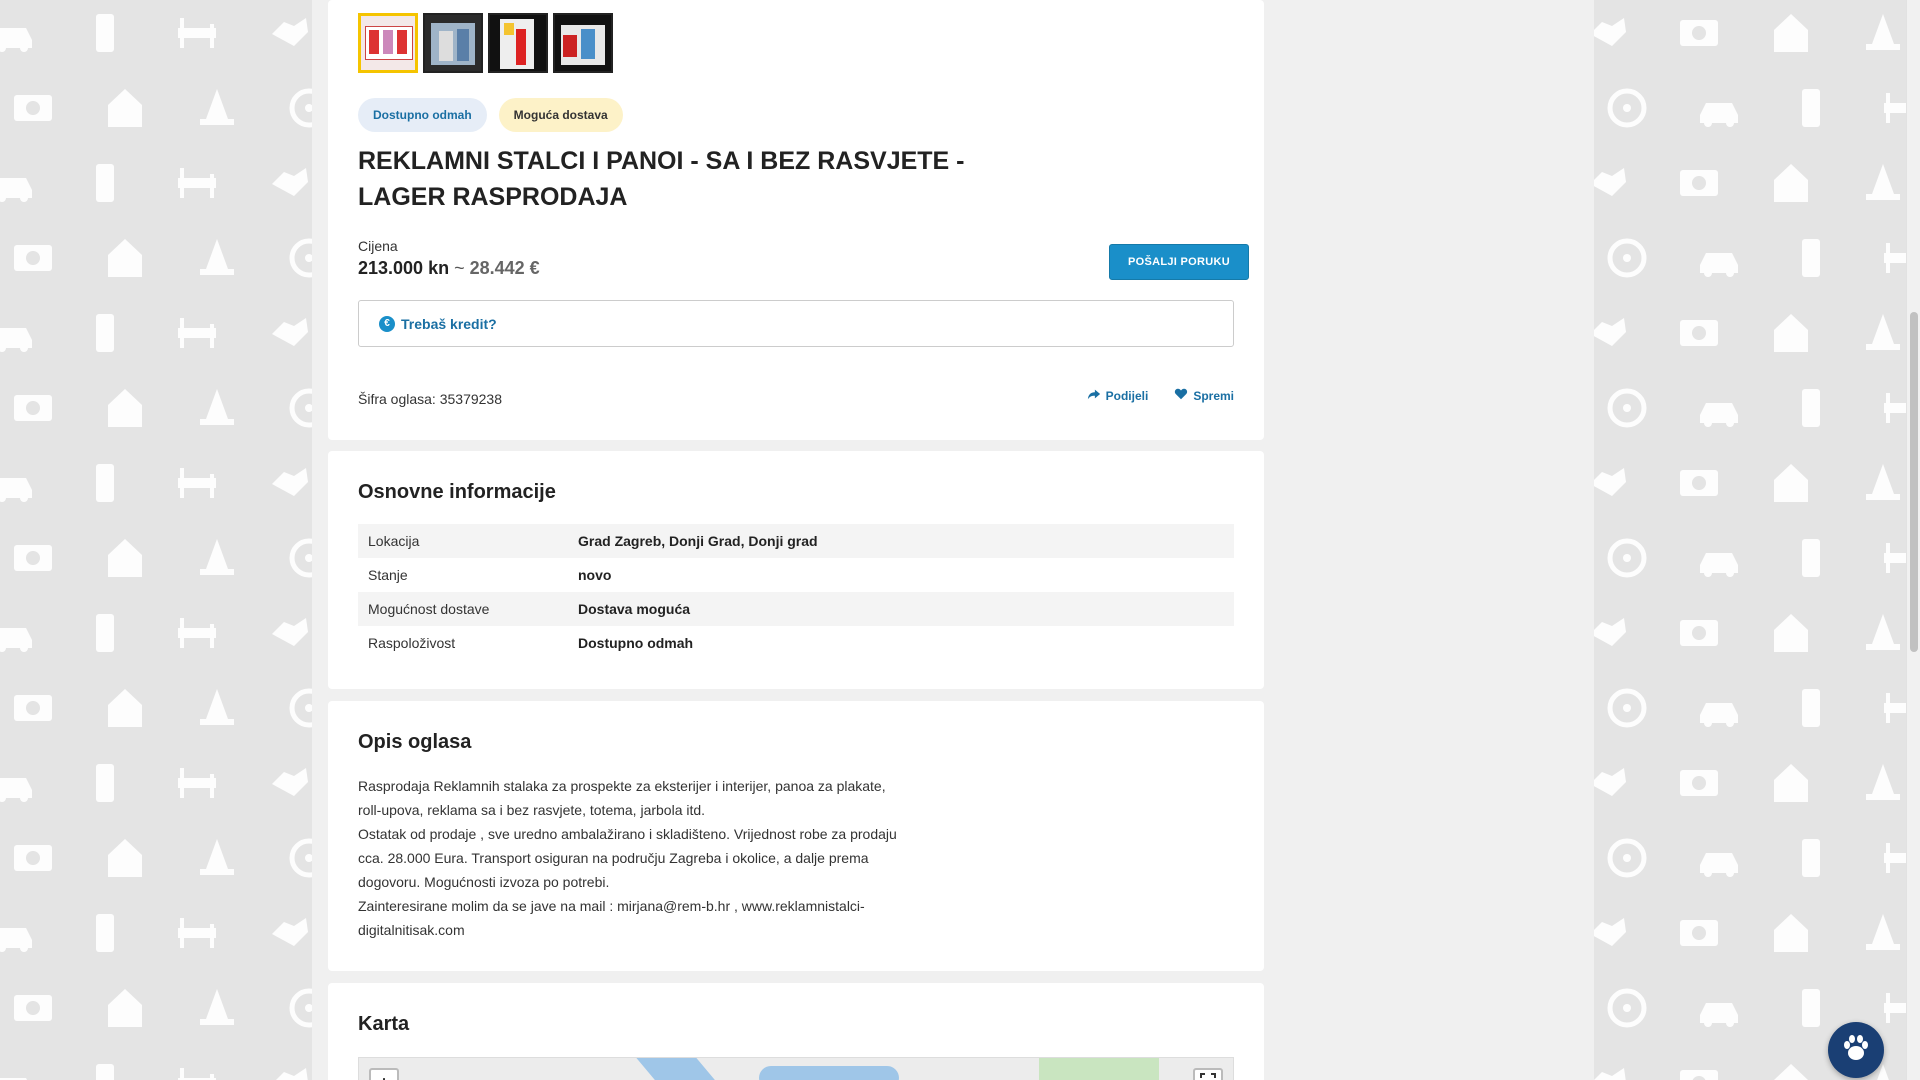  I want to click on basic-info-title: Osnovne informacije, so click(457, 492).